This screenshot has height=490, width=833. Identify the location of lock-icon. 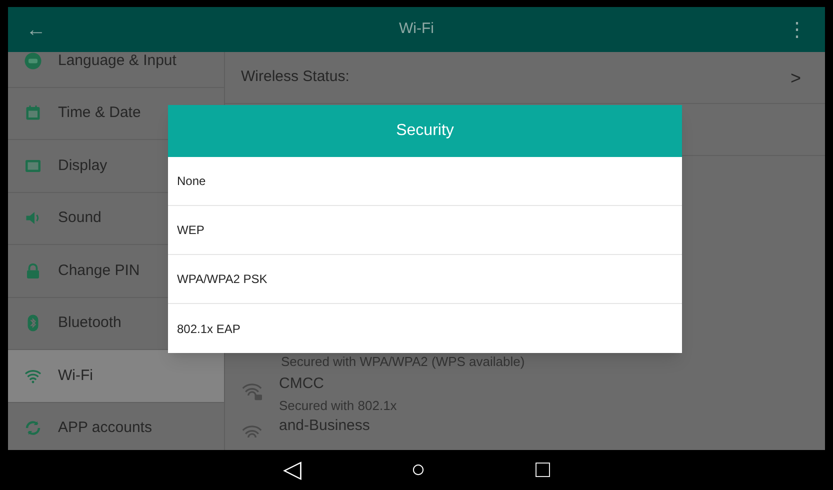
(33, 271).